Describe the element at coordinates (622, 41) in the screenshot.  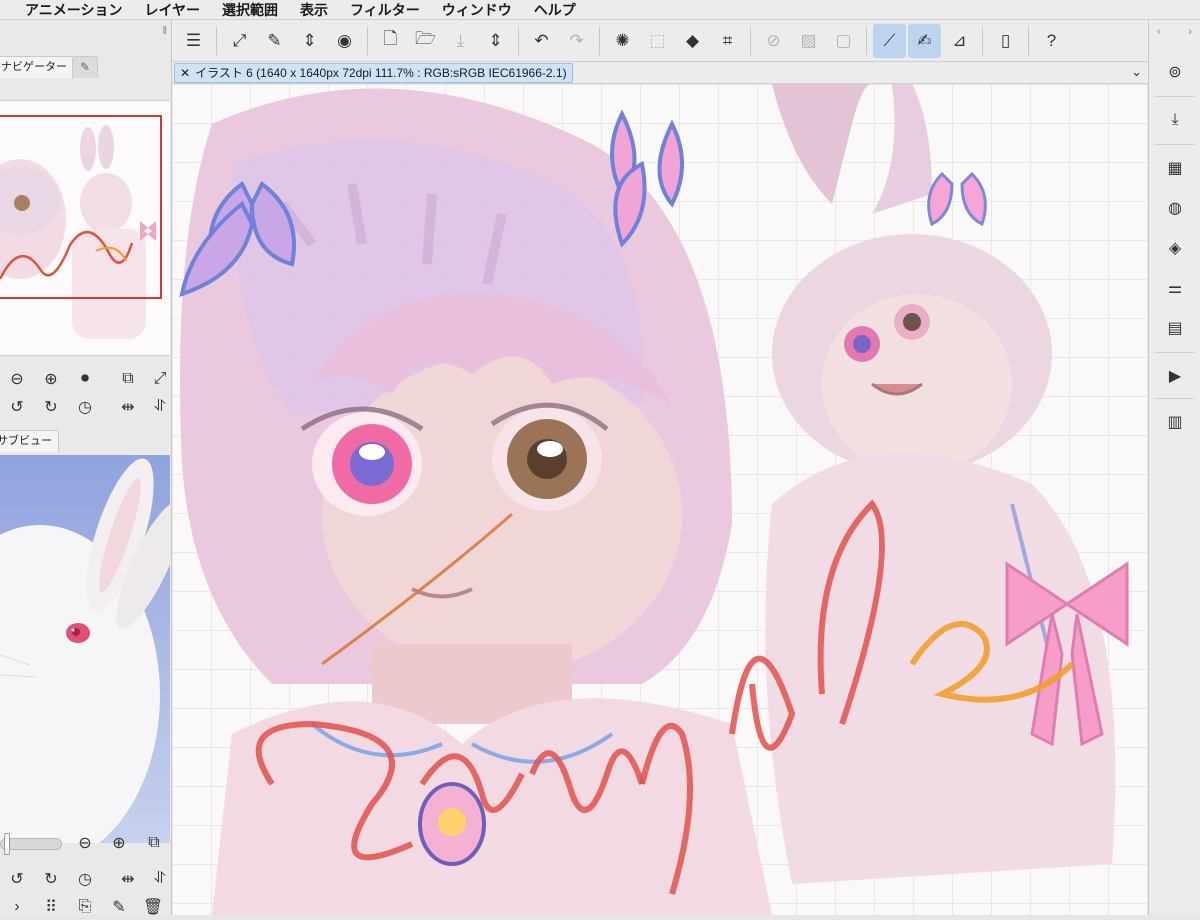
I see `loading-icon: ✺` at that location.